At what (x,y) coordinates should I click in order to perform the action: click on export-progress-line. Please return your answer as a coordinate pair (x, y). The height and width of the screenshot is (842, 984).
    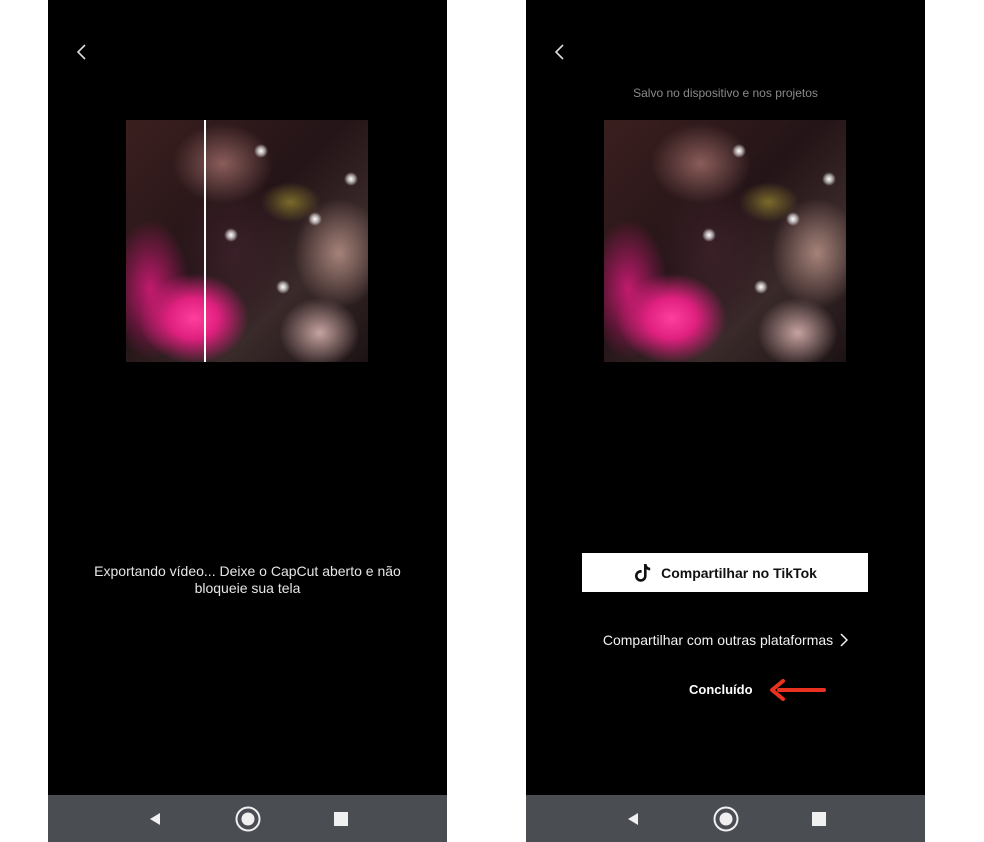
    Looking at the image, I should click on (205, 241).